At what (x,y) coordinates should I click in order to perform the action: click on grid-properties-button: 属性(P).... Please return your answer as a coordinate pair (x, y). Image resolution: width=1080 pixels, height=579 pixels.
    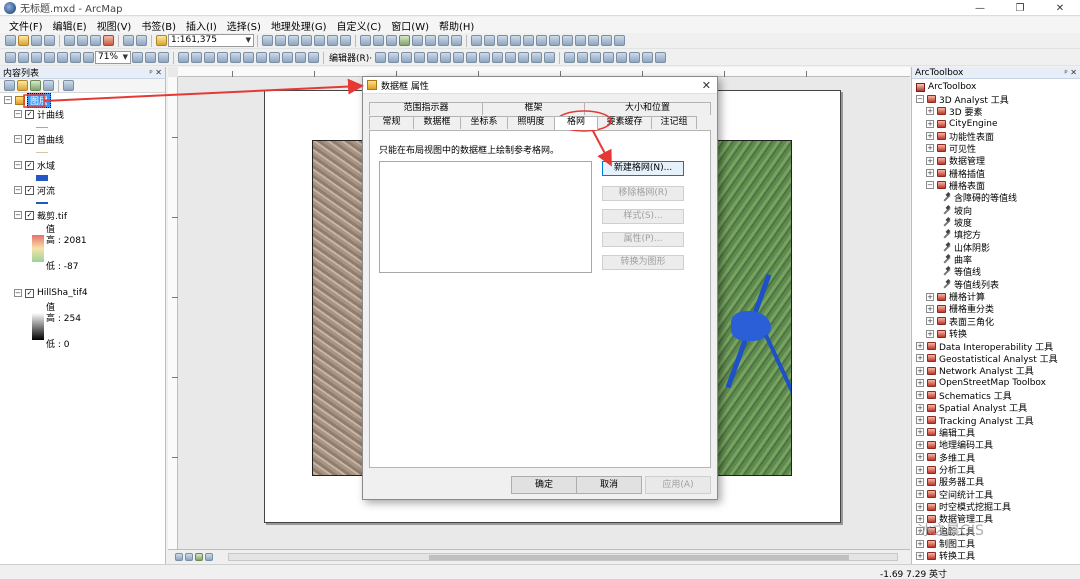
    Looking at the image, I should click on (643, 239).